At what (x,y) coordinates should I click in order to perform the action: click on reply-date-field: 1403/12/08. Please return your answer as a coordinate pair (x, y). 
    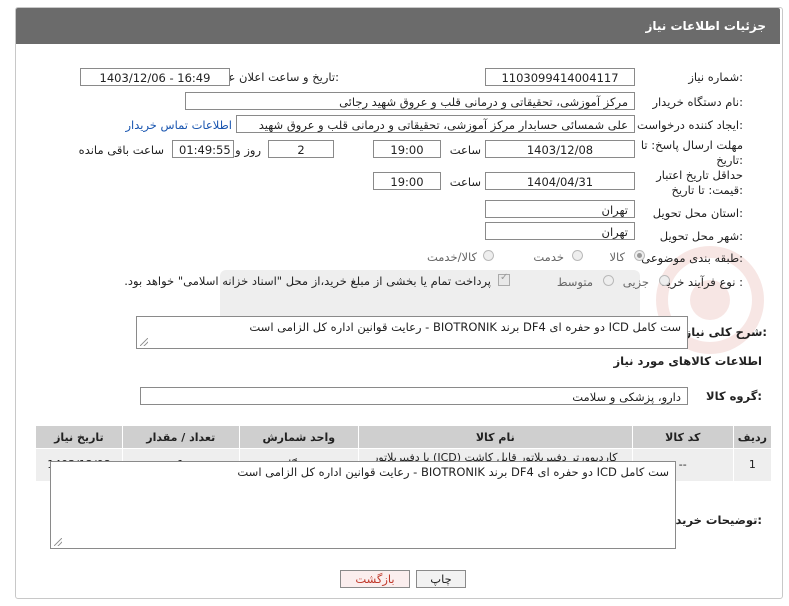
    Looking at the image, I should click on (560, 149).